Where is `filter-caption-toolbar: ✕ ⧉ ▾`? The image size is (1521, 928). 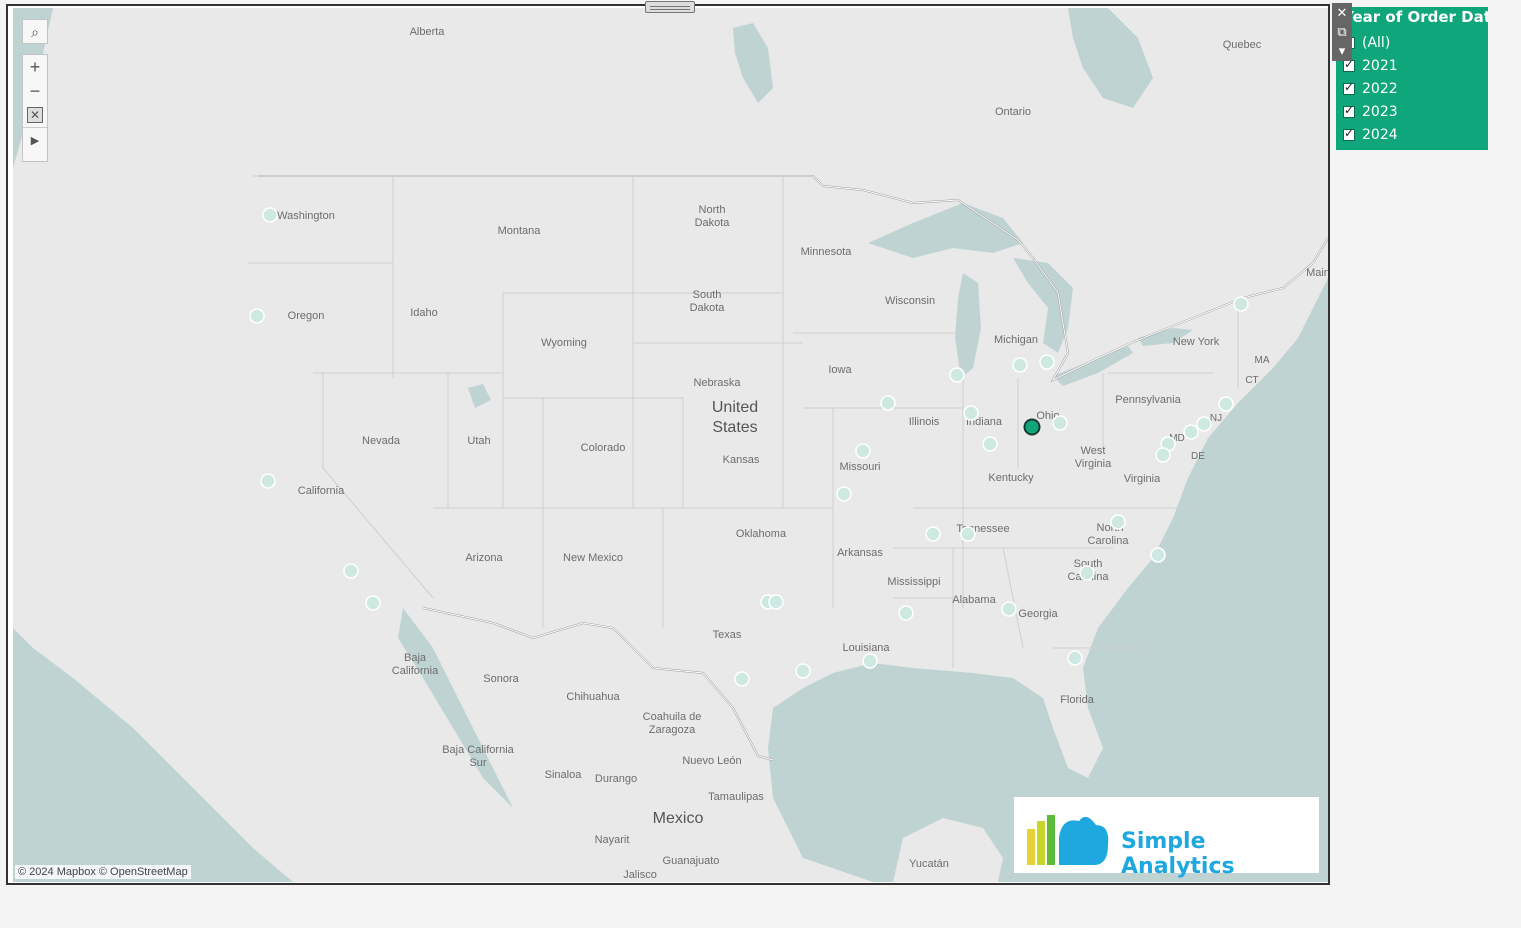 filter-caption-toolbar: ✕ ⧉ ▾ is located at coordinates (1342, 32).